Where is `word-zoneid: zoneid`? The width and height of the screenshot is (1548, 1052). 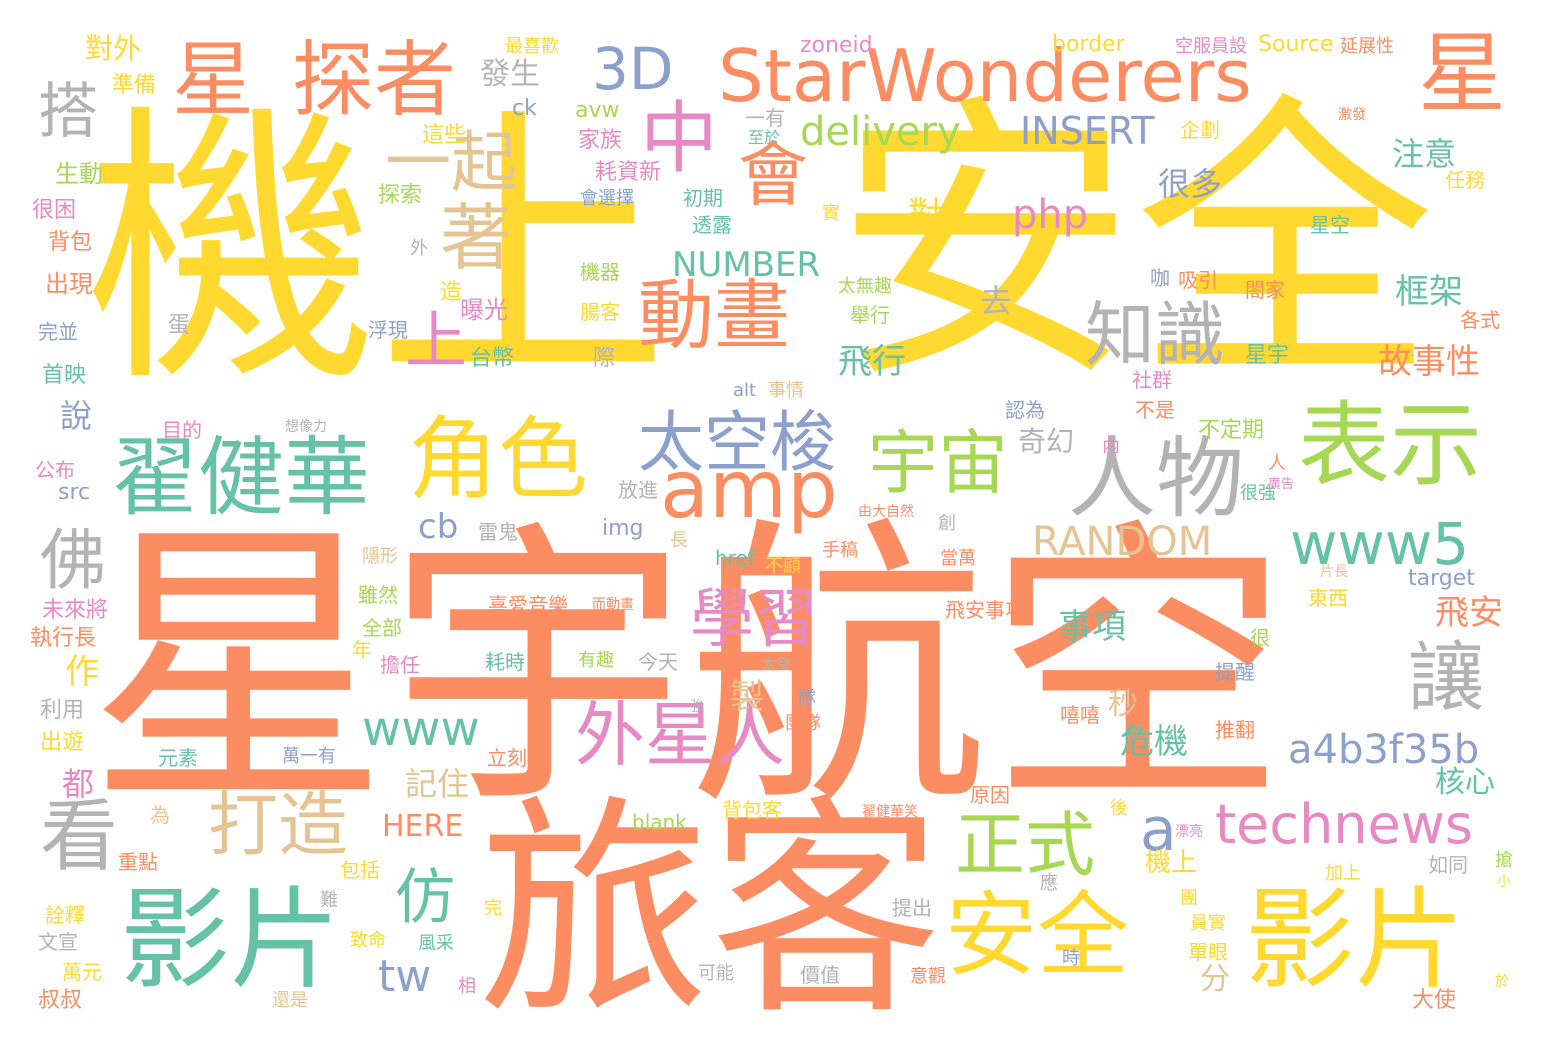 word-zoneid: zoneid is located at coordinates (836, 45).